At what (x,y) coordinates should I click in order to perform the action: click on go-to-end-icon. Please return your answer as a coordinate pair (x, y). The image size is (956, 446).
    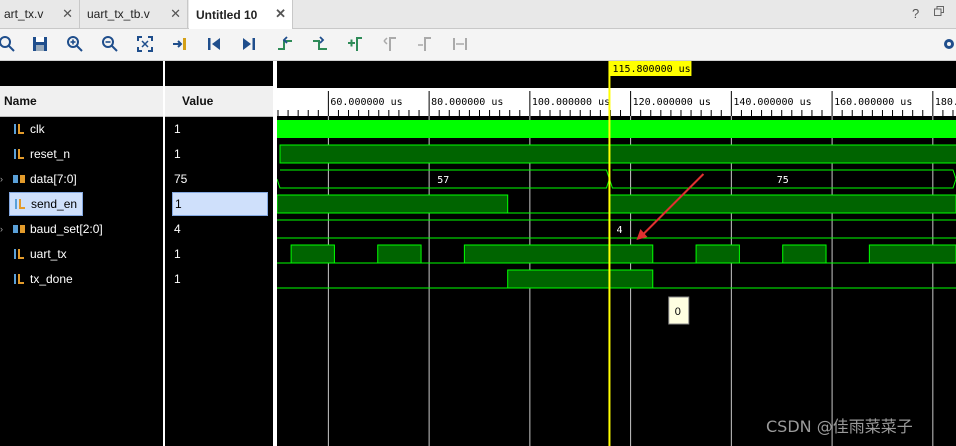
    Looking at the image, I should click on (249, 44).